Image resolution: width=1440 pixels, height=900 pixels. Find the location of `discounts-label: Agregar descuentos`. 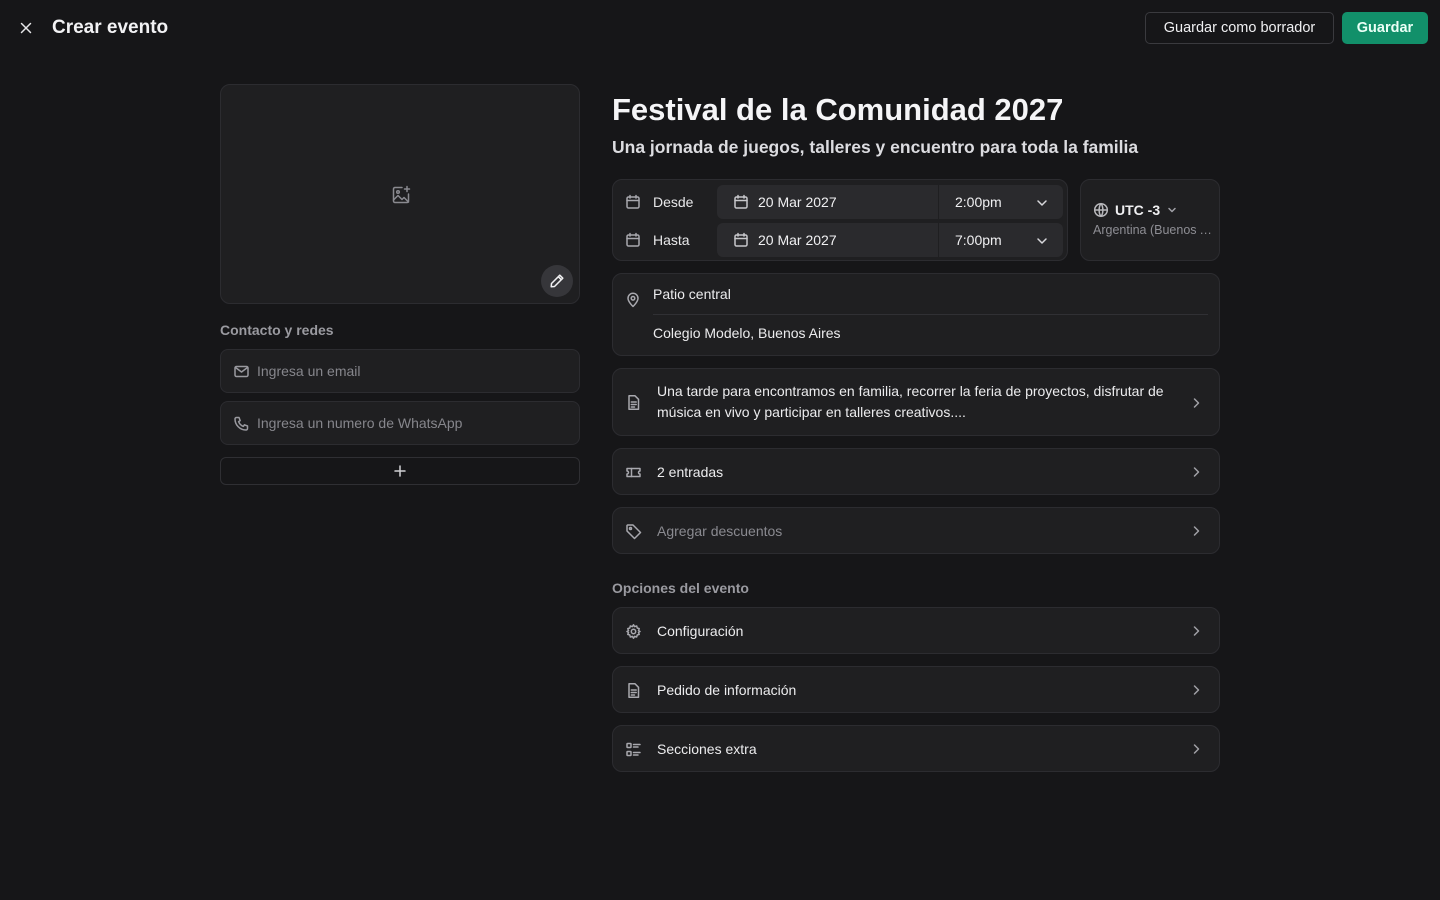

discounts-label: Agregar descuentos is located at coordinates (720, 531).